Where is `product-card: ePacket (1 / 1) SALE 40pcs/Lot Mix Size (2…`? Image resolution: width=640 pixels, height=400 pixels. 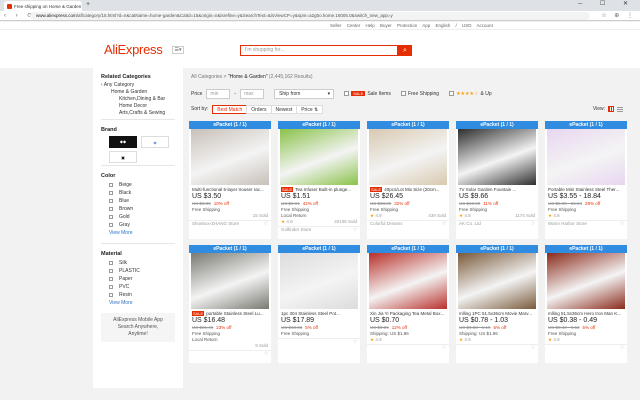 product-card: ePacket (1 / 1) SALE 40pcs/Lot Mix Size (2… is located at coordinates (408, 180).